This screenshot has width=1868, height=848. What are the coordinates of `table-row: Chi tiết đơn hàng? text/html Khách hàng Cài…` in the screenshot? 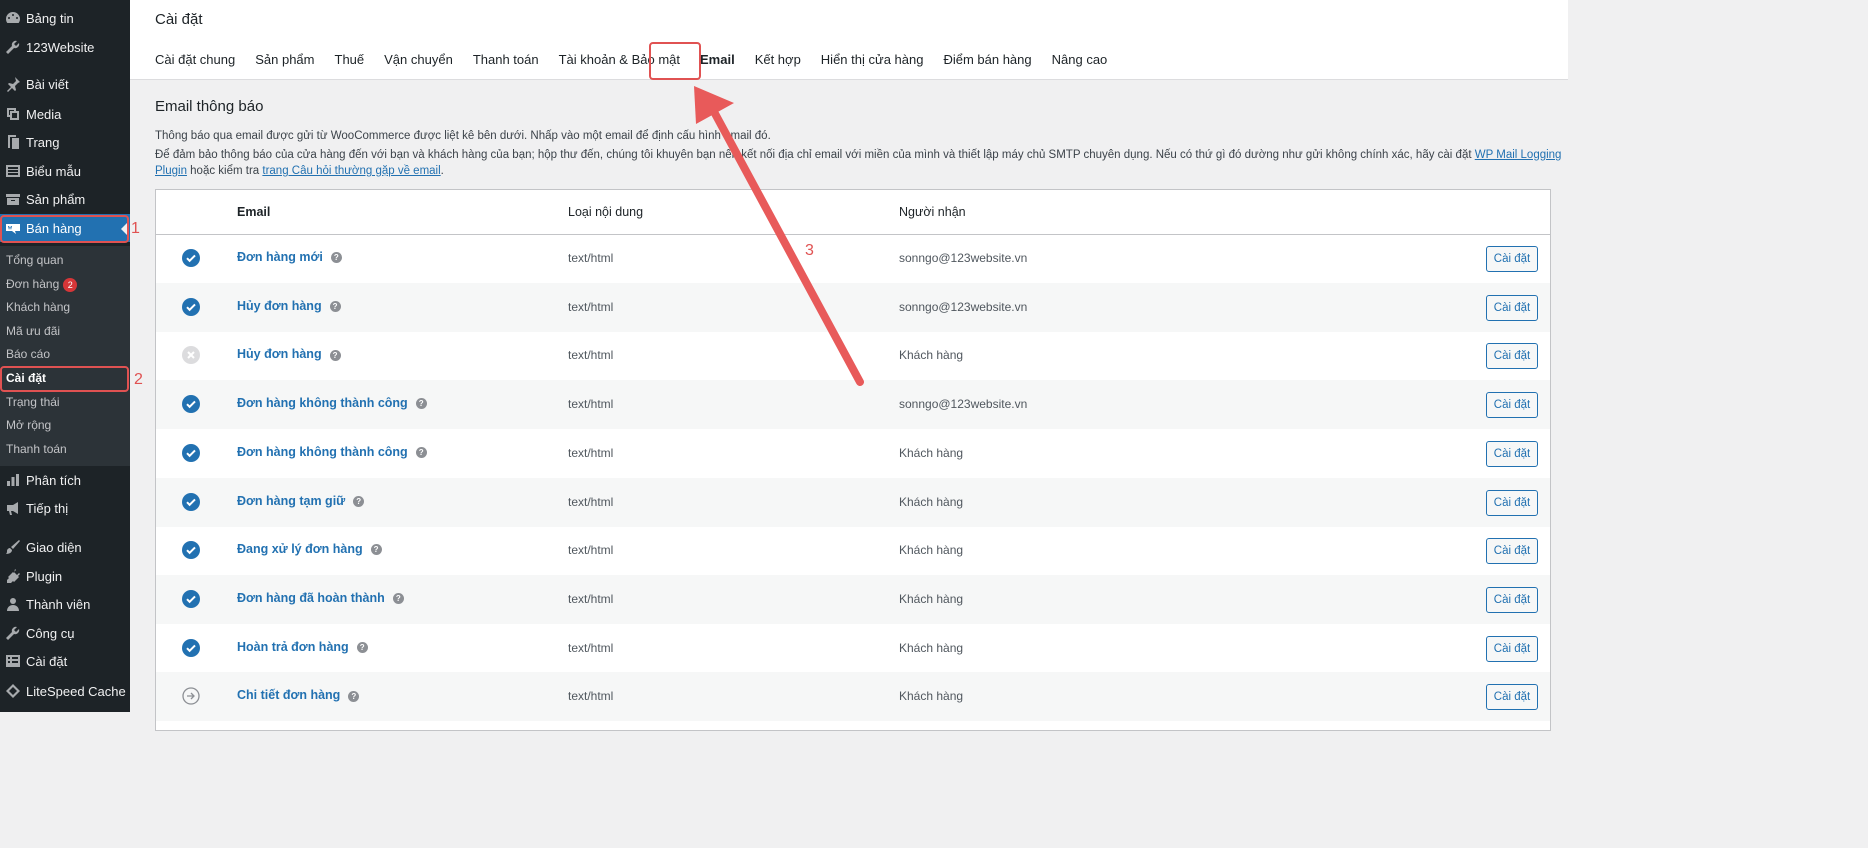 It's located at (853, 697).